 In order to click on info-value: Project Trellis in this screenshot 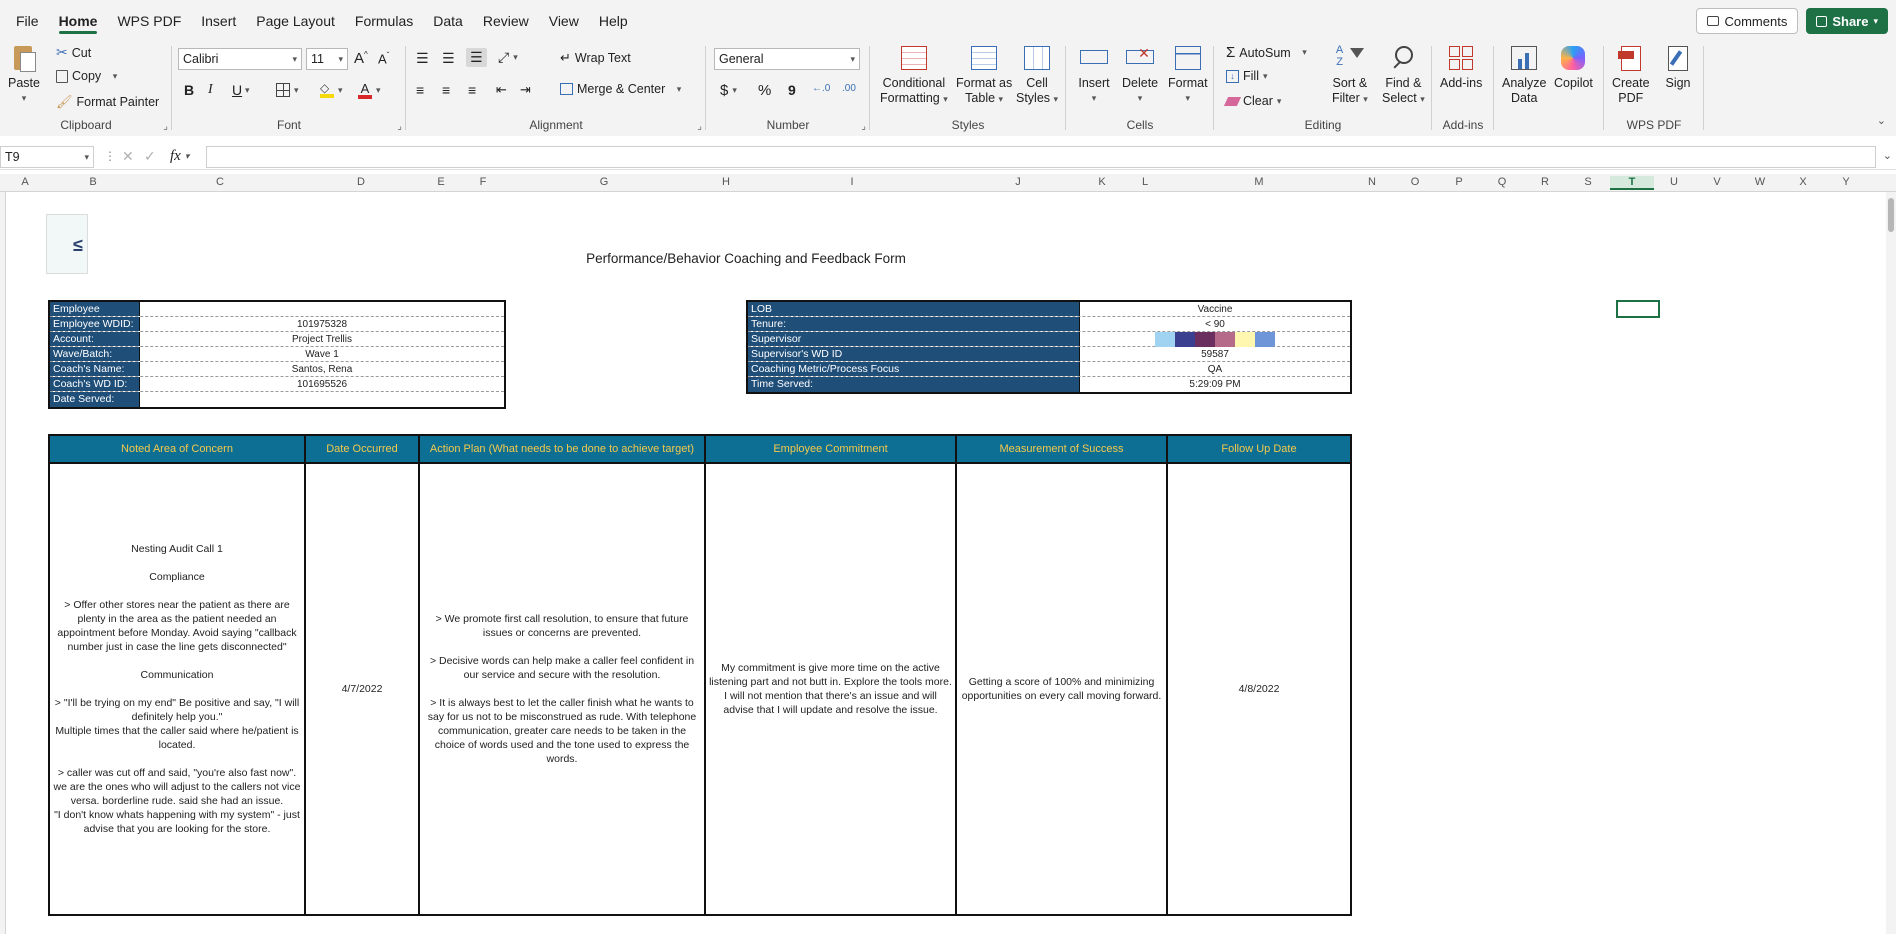, I will do `click(322, 339)`.